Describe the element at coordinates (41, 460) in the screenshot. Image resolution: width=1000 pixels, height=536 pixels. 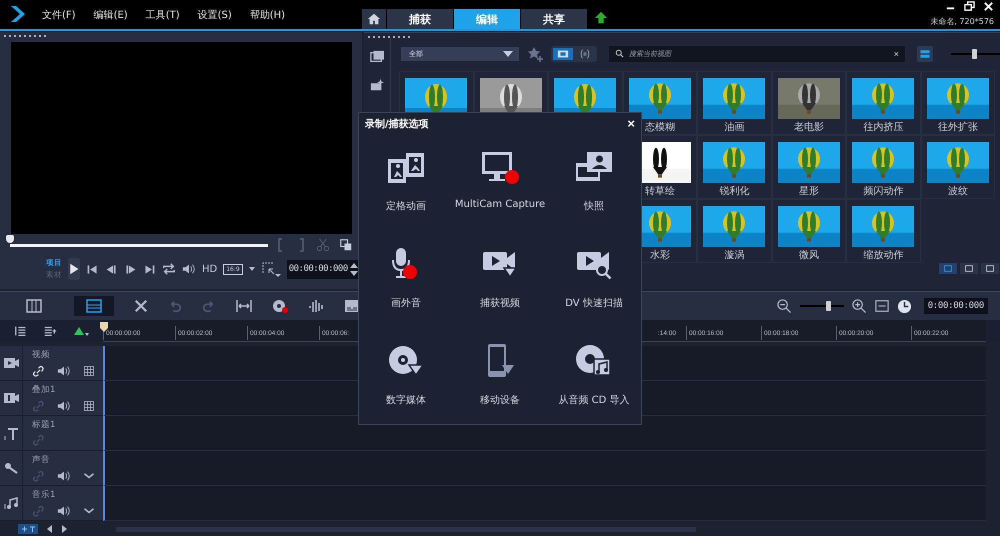
I see `track-name: 声音` at that location.